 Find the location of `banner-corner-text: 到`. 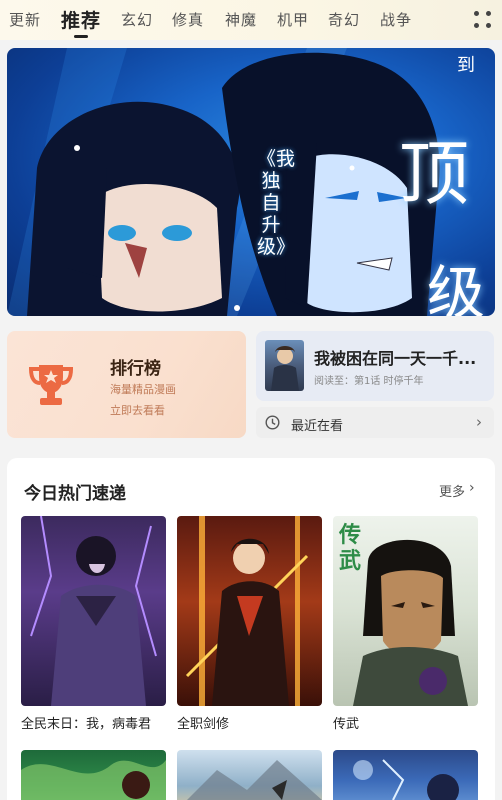

banner-corner-text: 到 is located at coordinates (466, 65).